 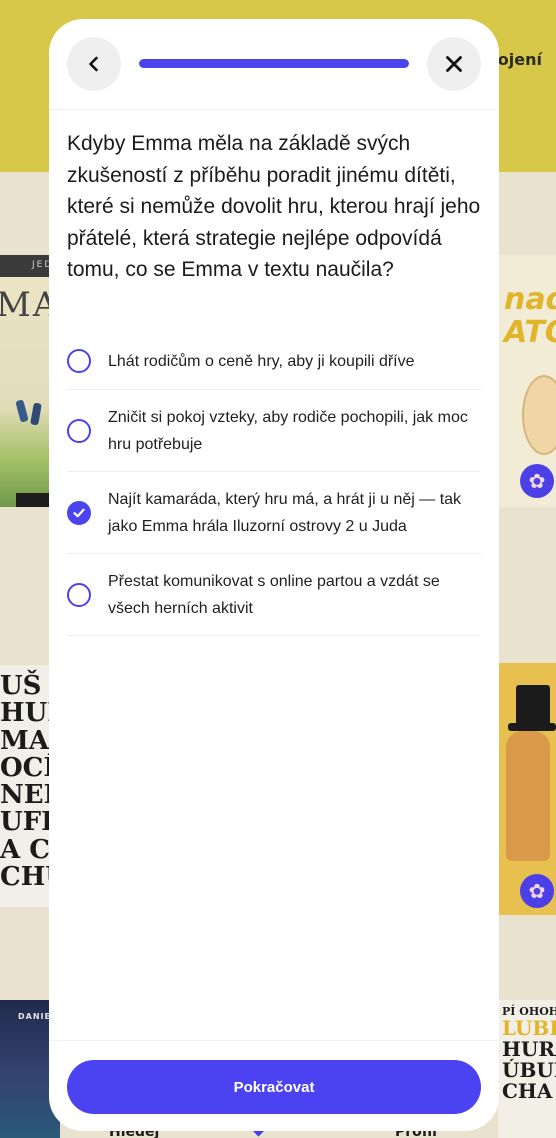 What do you see at coordinates (530, 316) in the screenshot?
I see `book-title: nad ATO` at bounding box center [530, 316].